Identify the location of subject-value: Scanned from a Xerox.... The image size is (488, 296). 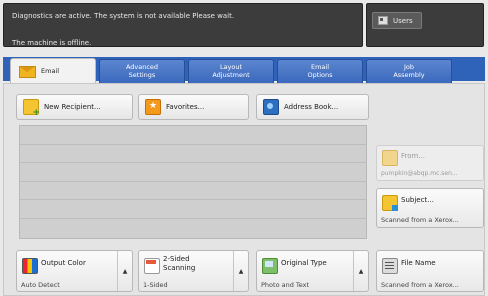
(420, 220).